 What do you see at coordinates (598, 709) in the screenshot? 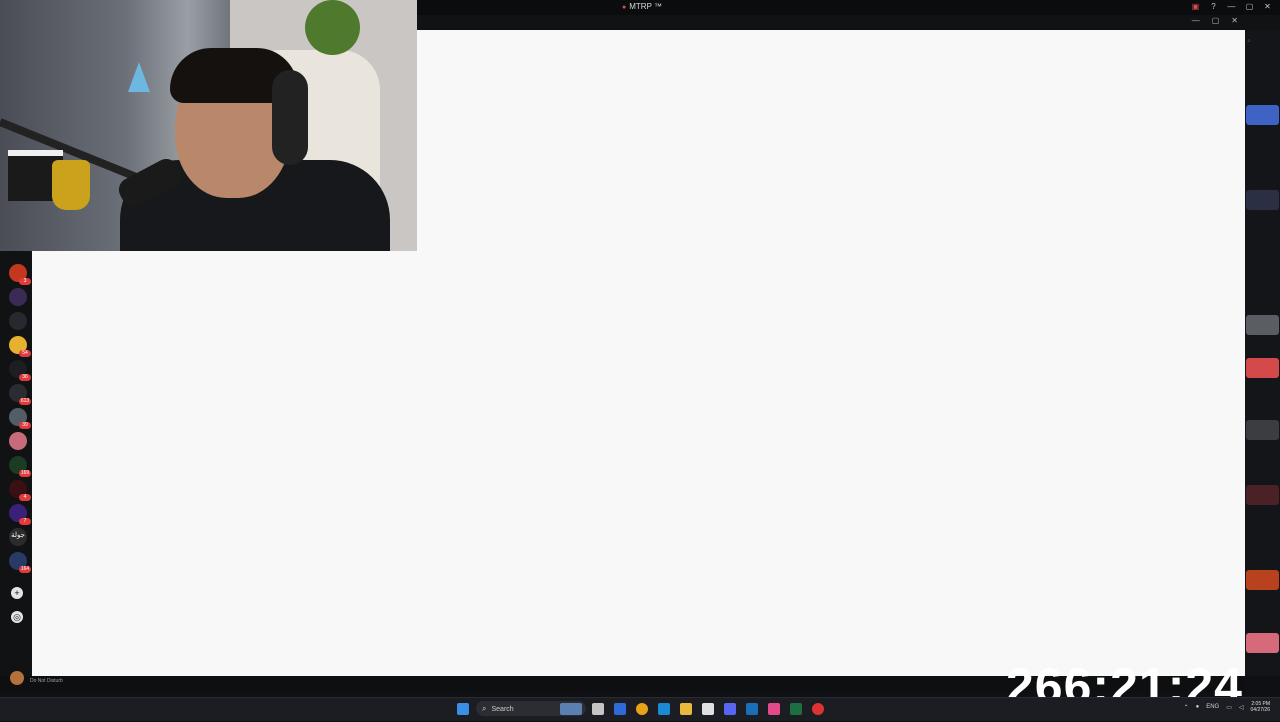
I see `task-view-icon` at bounding box center [598, 709].